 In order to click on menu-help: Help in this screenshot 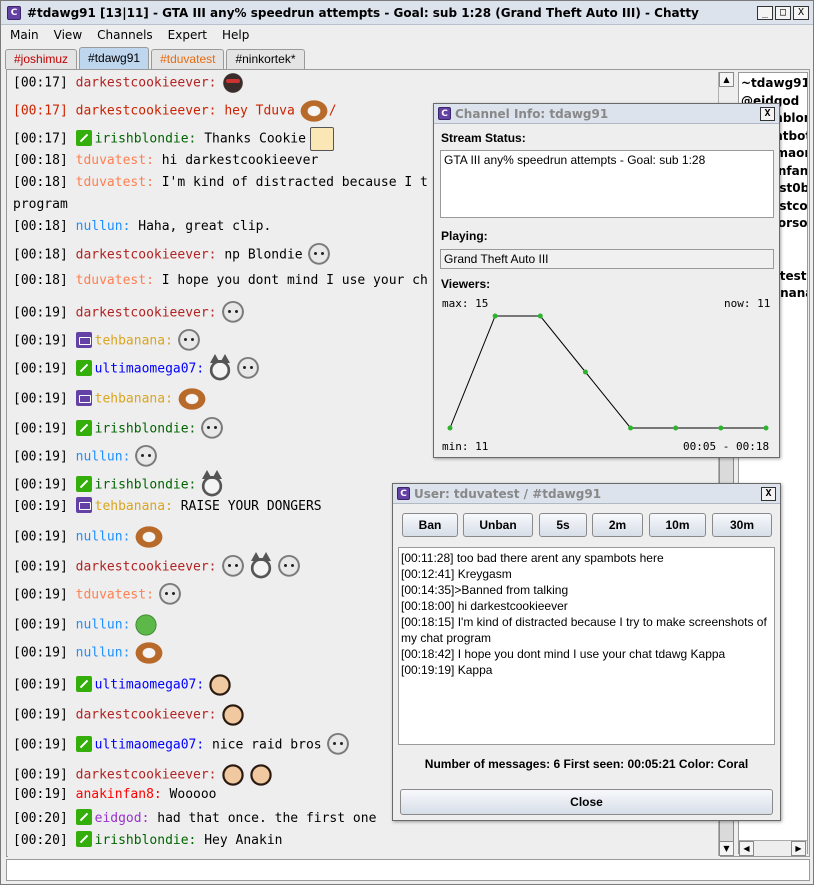, I will do `click(234, 35)`.